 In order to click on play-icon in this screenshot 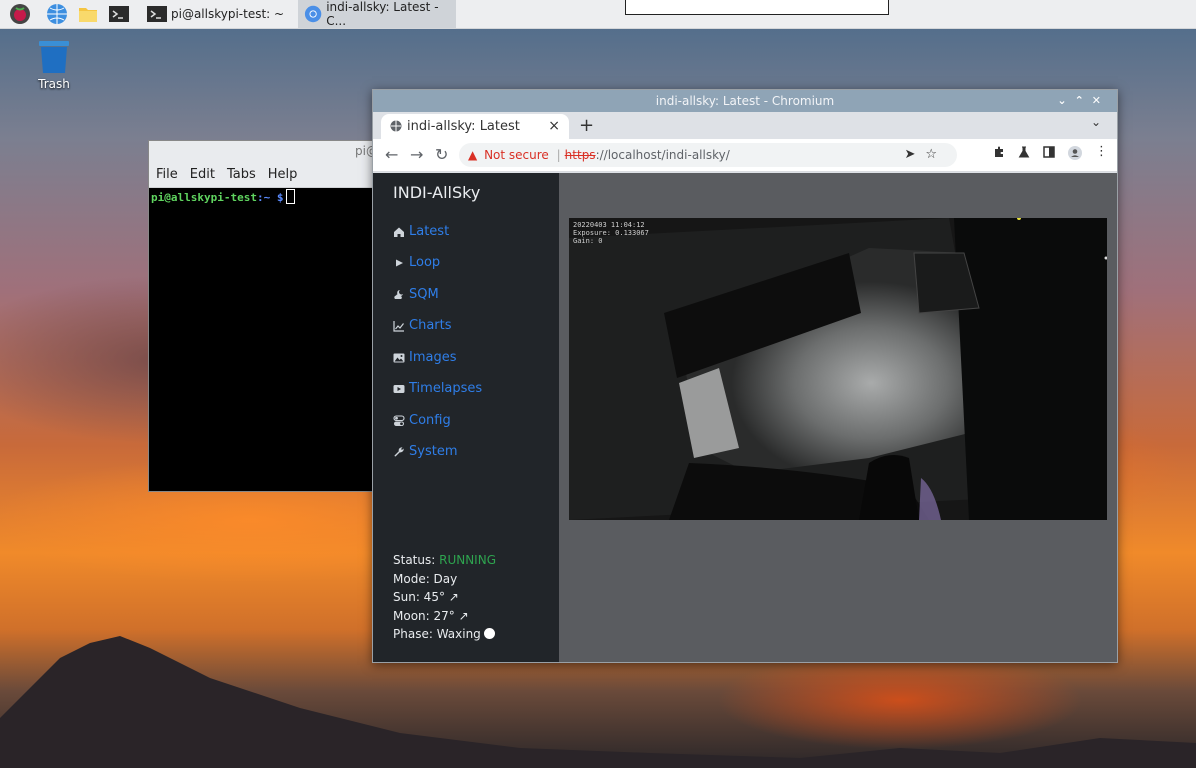, I will do `click(399, 262)`.